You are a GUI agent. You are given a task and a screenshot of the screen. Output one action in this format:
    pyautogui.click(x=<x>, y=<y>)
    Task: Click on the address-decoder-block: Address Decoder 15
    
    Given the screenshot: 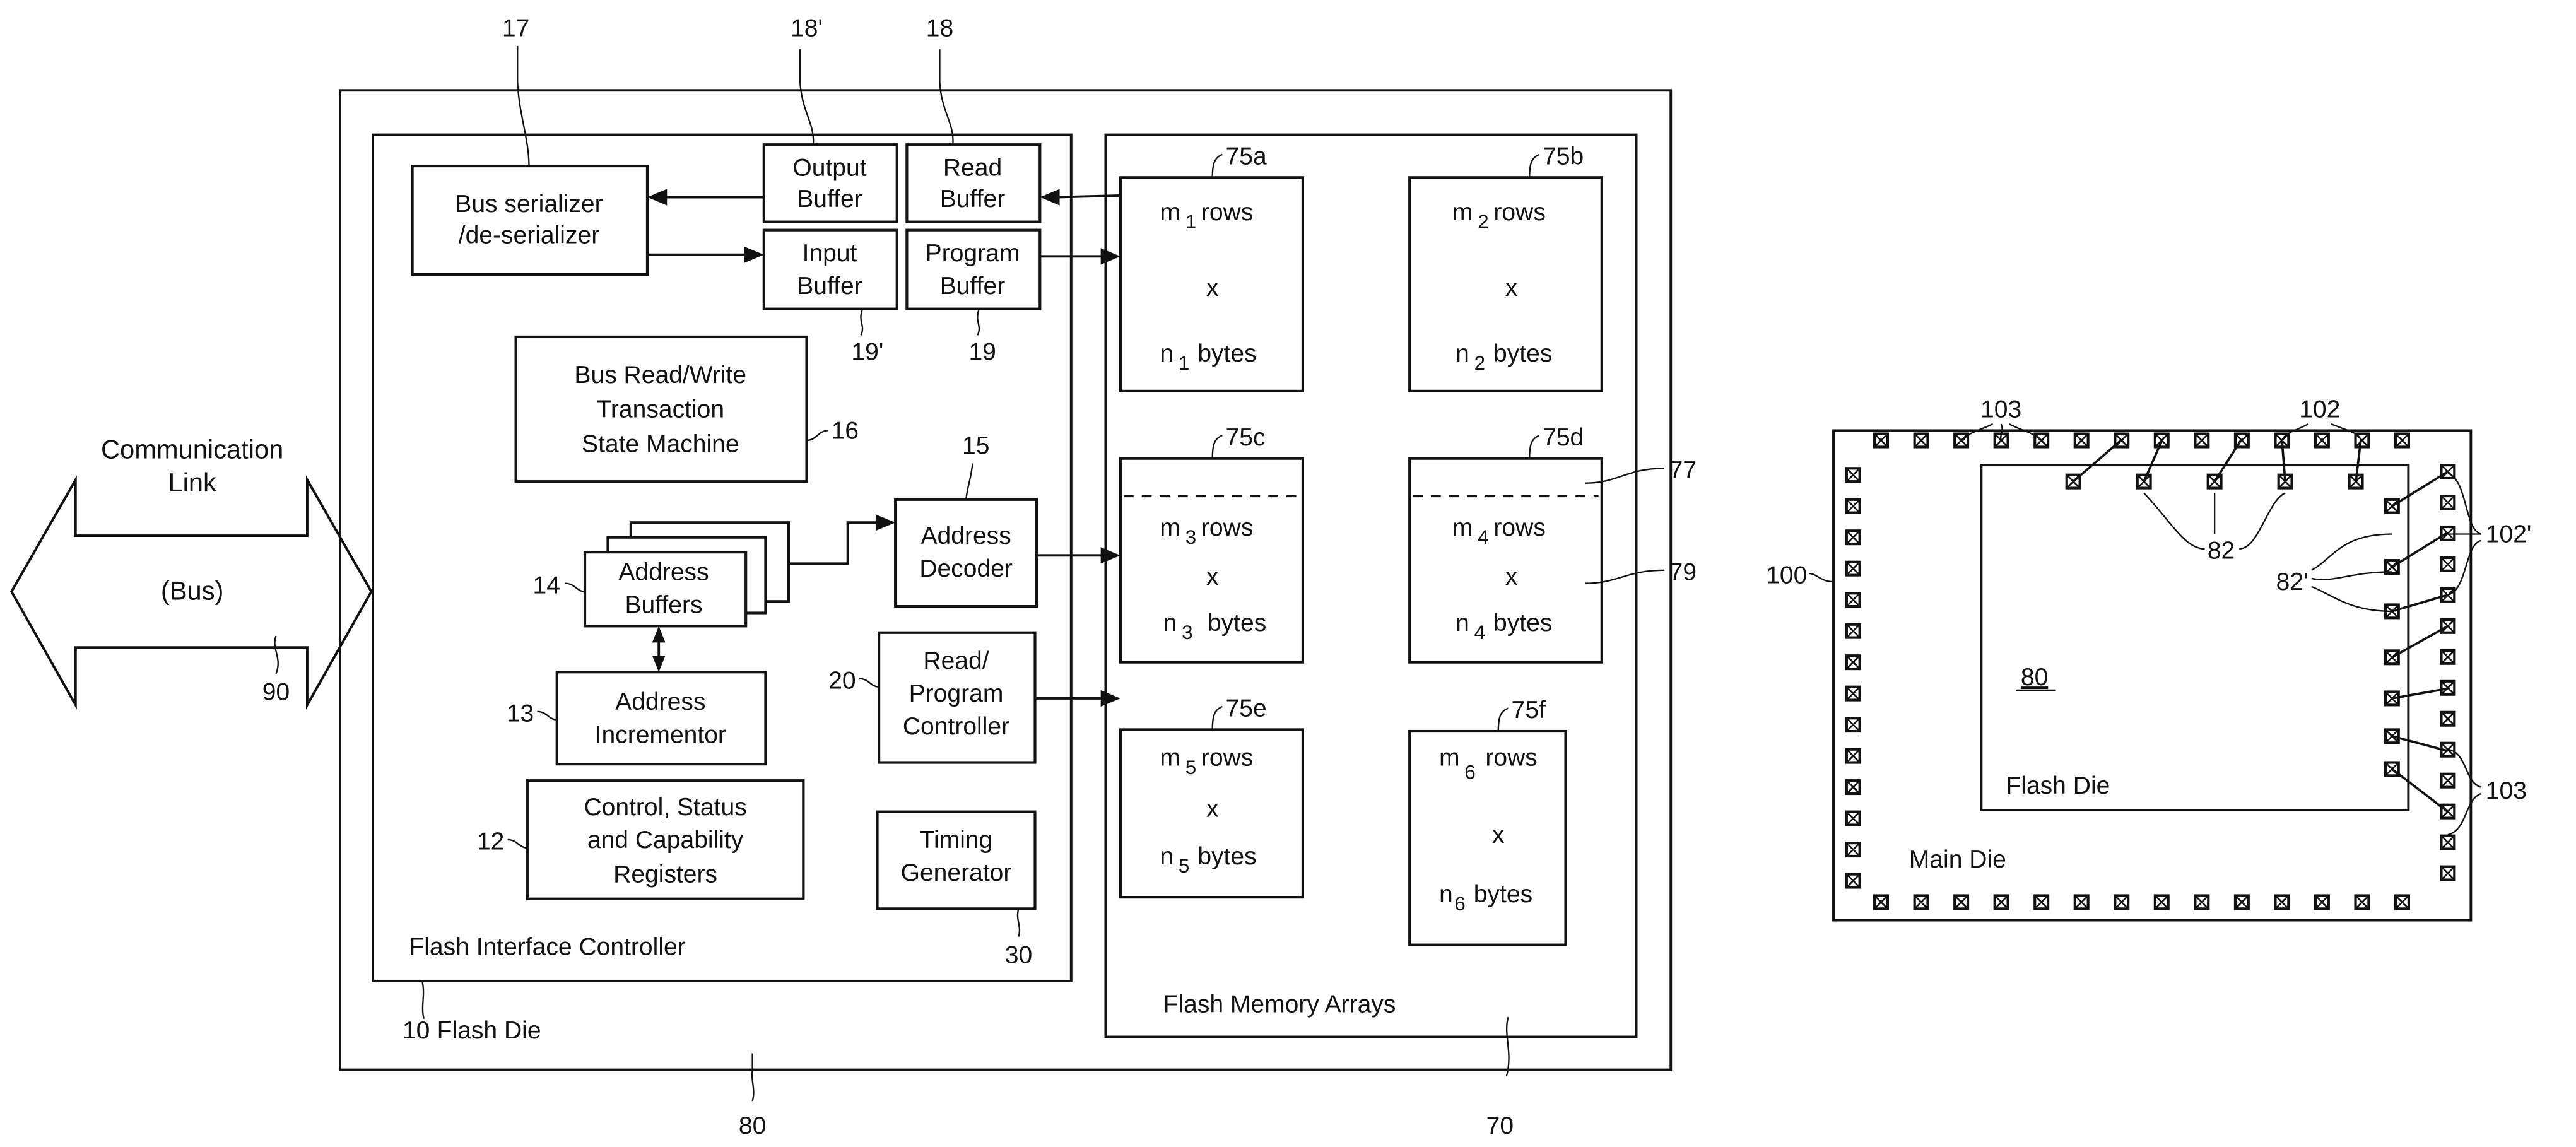 What is the action you would take?
    pyautogui.click(x=1007, y=520)
    